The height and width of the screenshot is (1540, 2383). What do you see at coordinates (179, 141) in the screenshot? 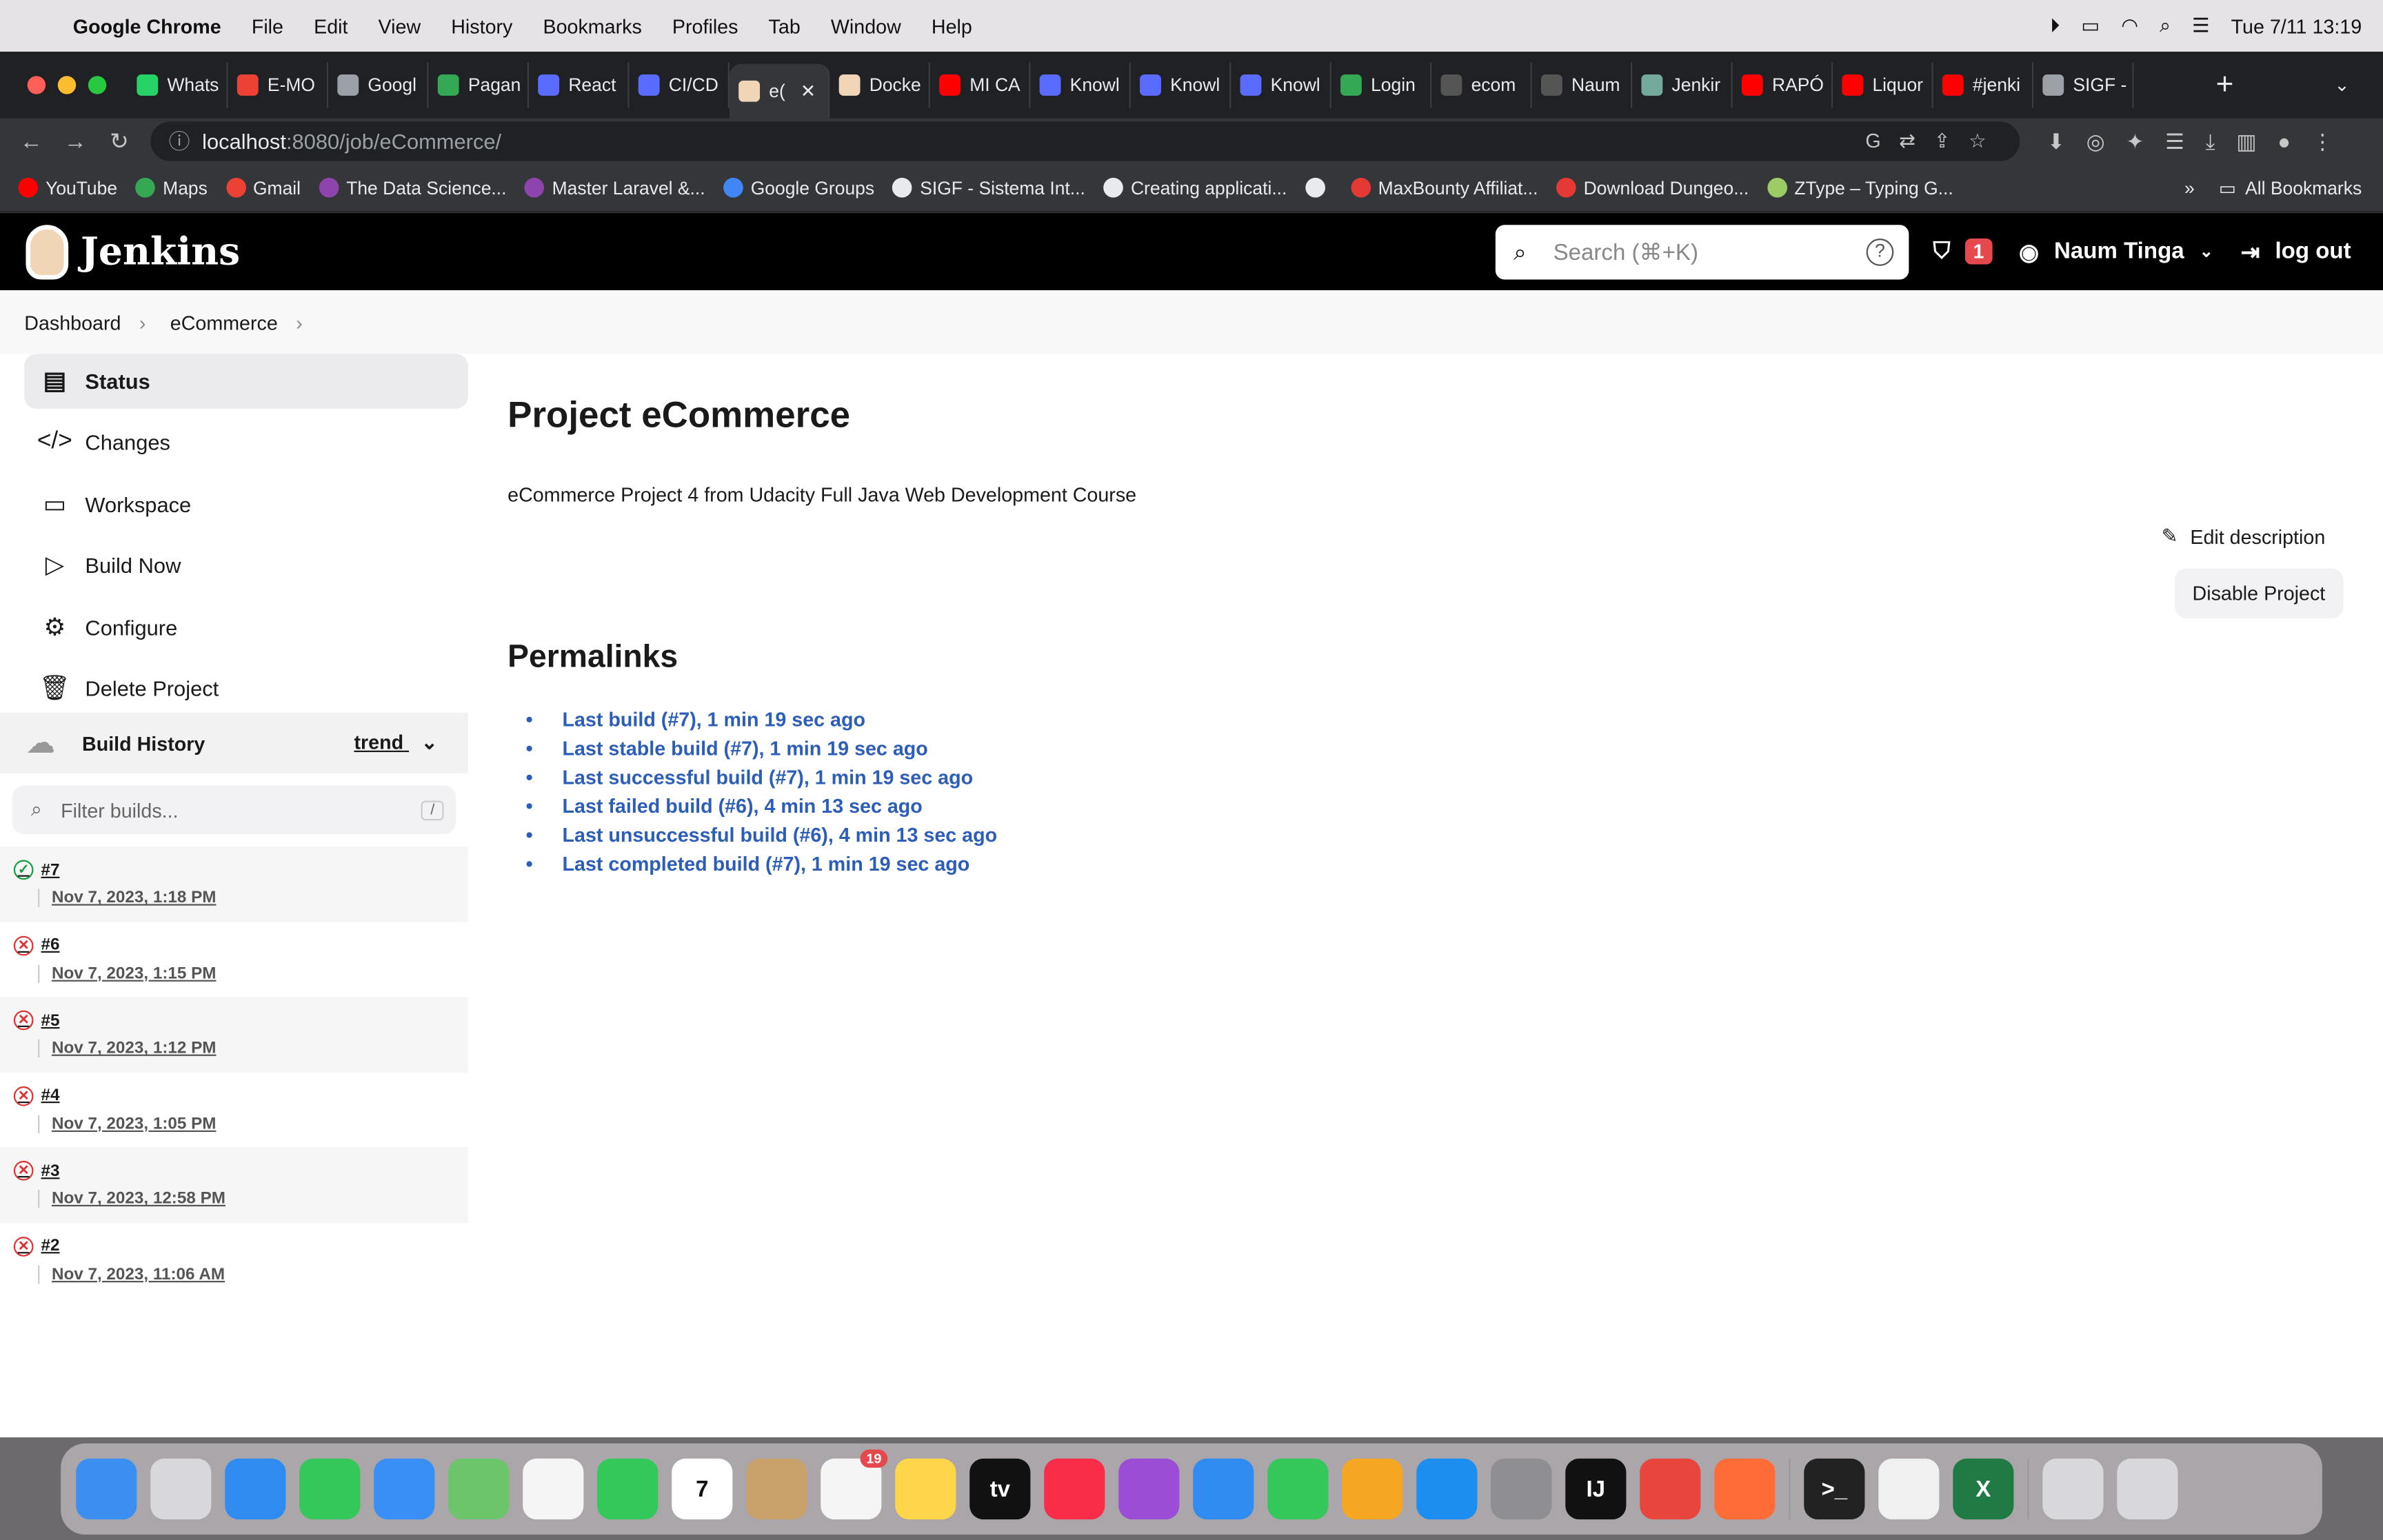
I see `site-info-icon: ⓘ` at bounding box center [179, 141].